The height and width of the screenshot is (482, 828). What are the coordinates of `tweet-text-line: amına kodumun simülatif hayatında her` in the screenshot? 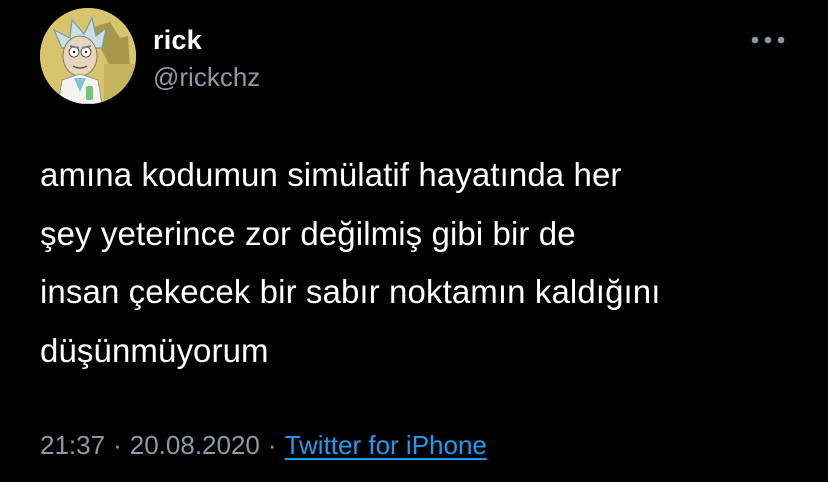 It's located at (331, 174).